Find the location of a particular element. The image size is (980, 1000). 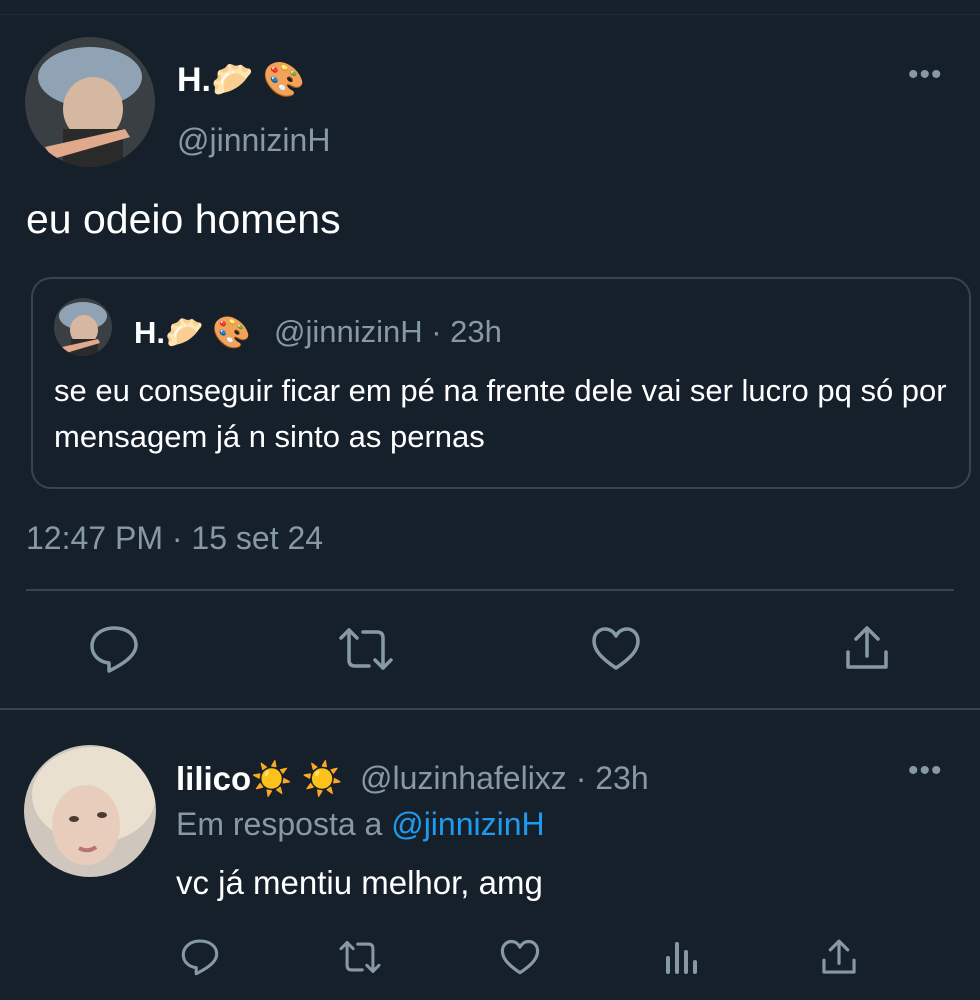

author-handle: @jinnizinH is located at coordinates (253, 140).